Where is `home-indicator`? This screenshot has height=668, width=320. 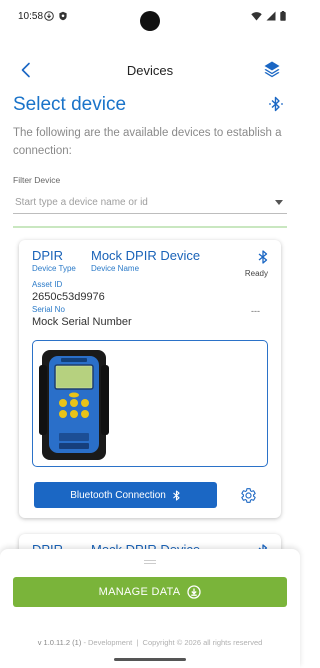 home-indicator is located at coordinates (150, 659).